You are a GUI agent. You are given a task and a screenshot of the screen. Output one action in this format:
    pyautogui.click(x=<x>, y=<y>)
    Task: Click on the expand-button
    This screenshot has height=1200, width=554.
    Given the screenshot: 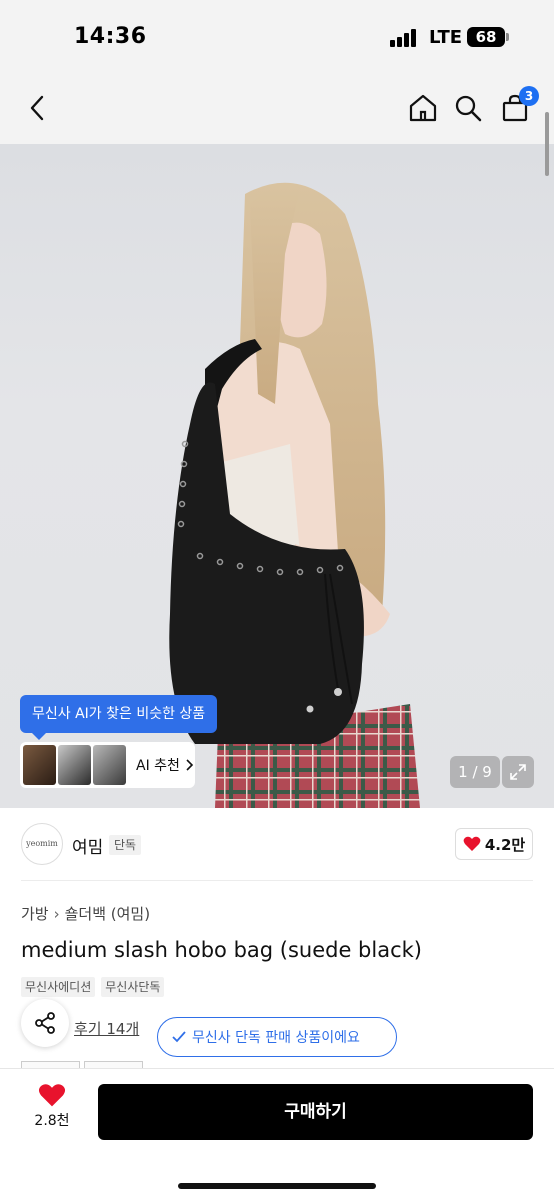 What is the action you would take?
    pyautogui.click(x=518, y=772)
    